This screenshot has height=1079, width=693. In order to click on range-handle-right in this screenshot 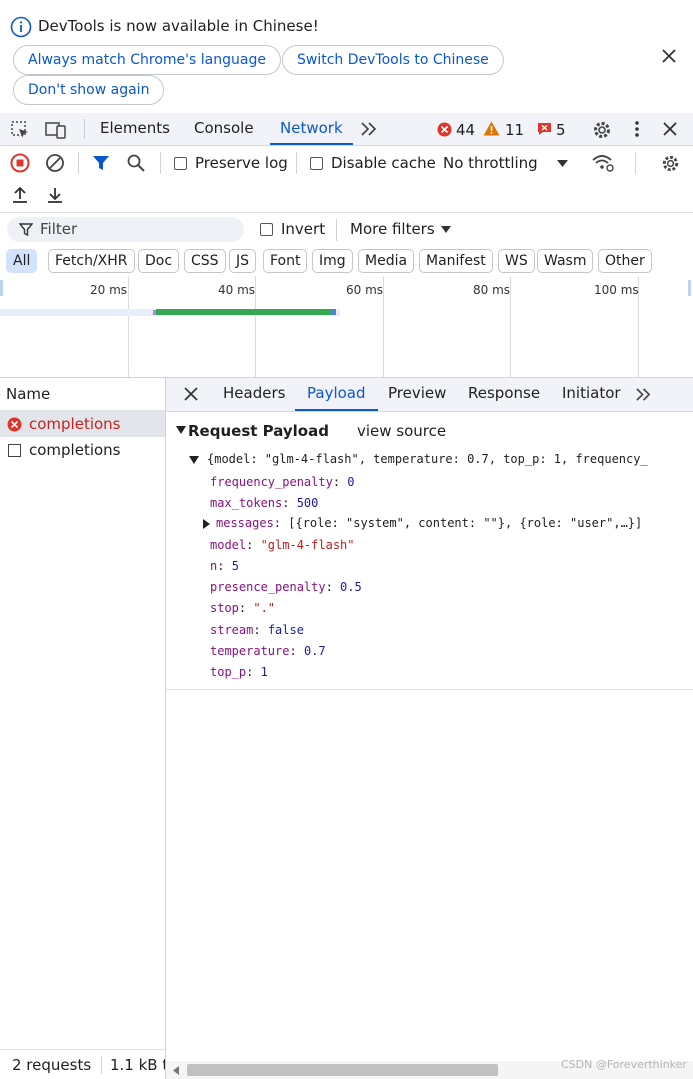, I will do `click(689, 288)`.